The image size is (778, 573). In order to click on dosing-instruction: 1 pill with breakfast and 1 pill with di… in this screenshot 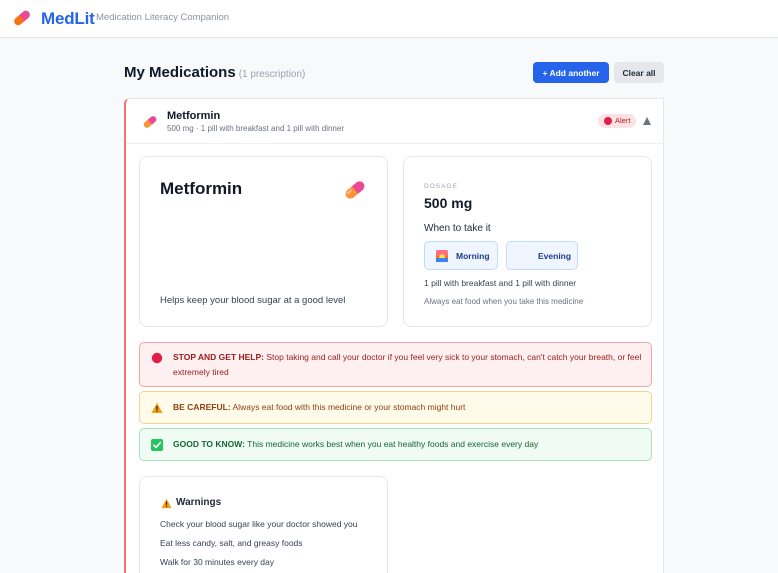, I will do `click(500, 283)`.